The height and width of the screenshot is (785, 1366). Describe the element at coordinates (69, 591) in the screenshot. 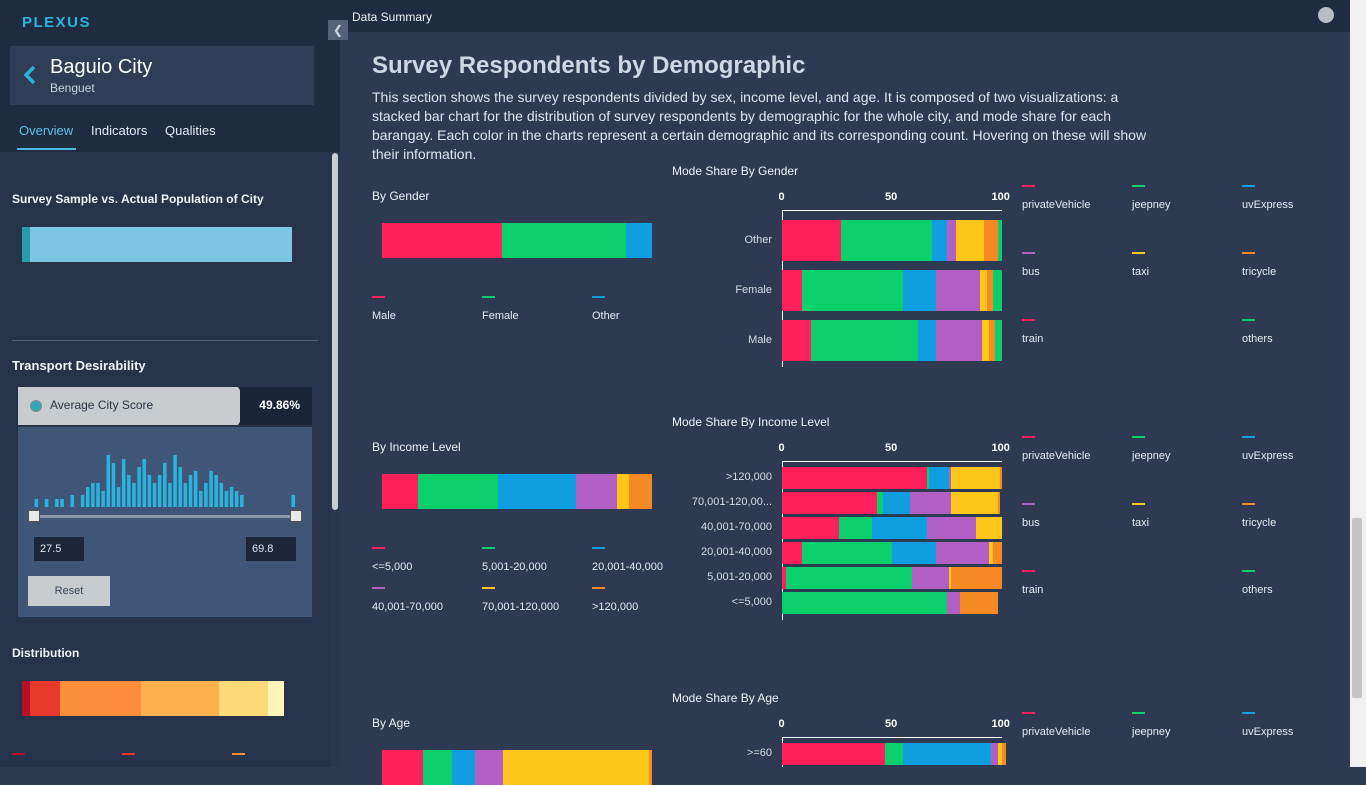

I see `reset-button: Reset` at that location.